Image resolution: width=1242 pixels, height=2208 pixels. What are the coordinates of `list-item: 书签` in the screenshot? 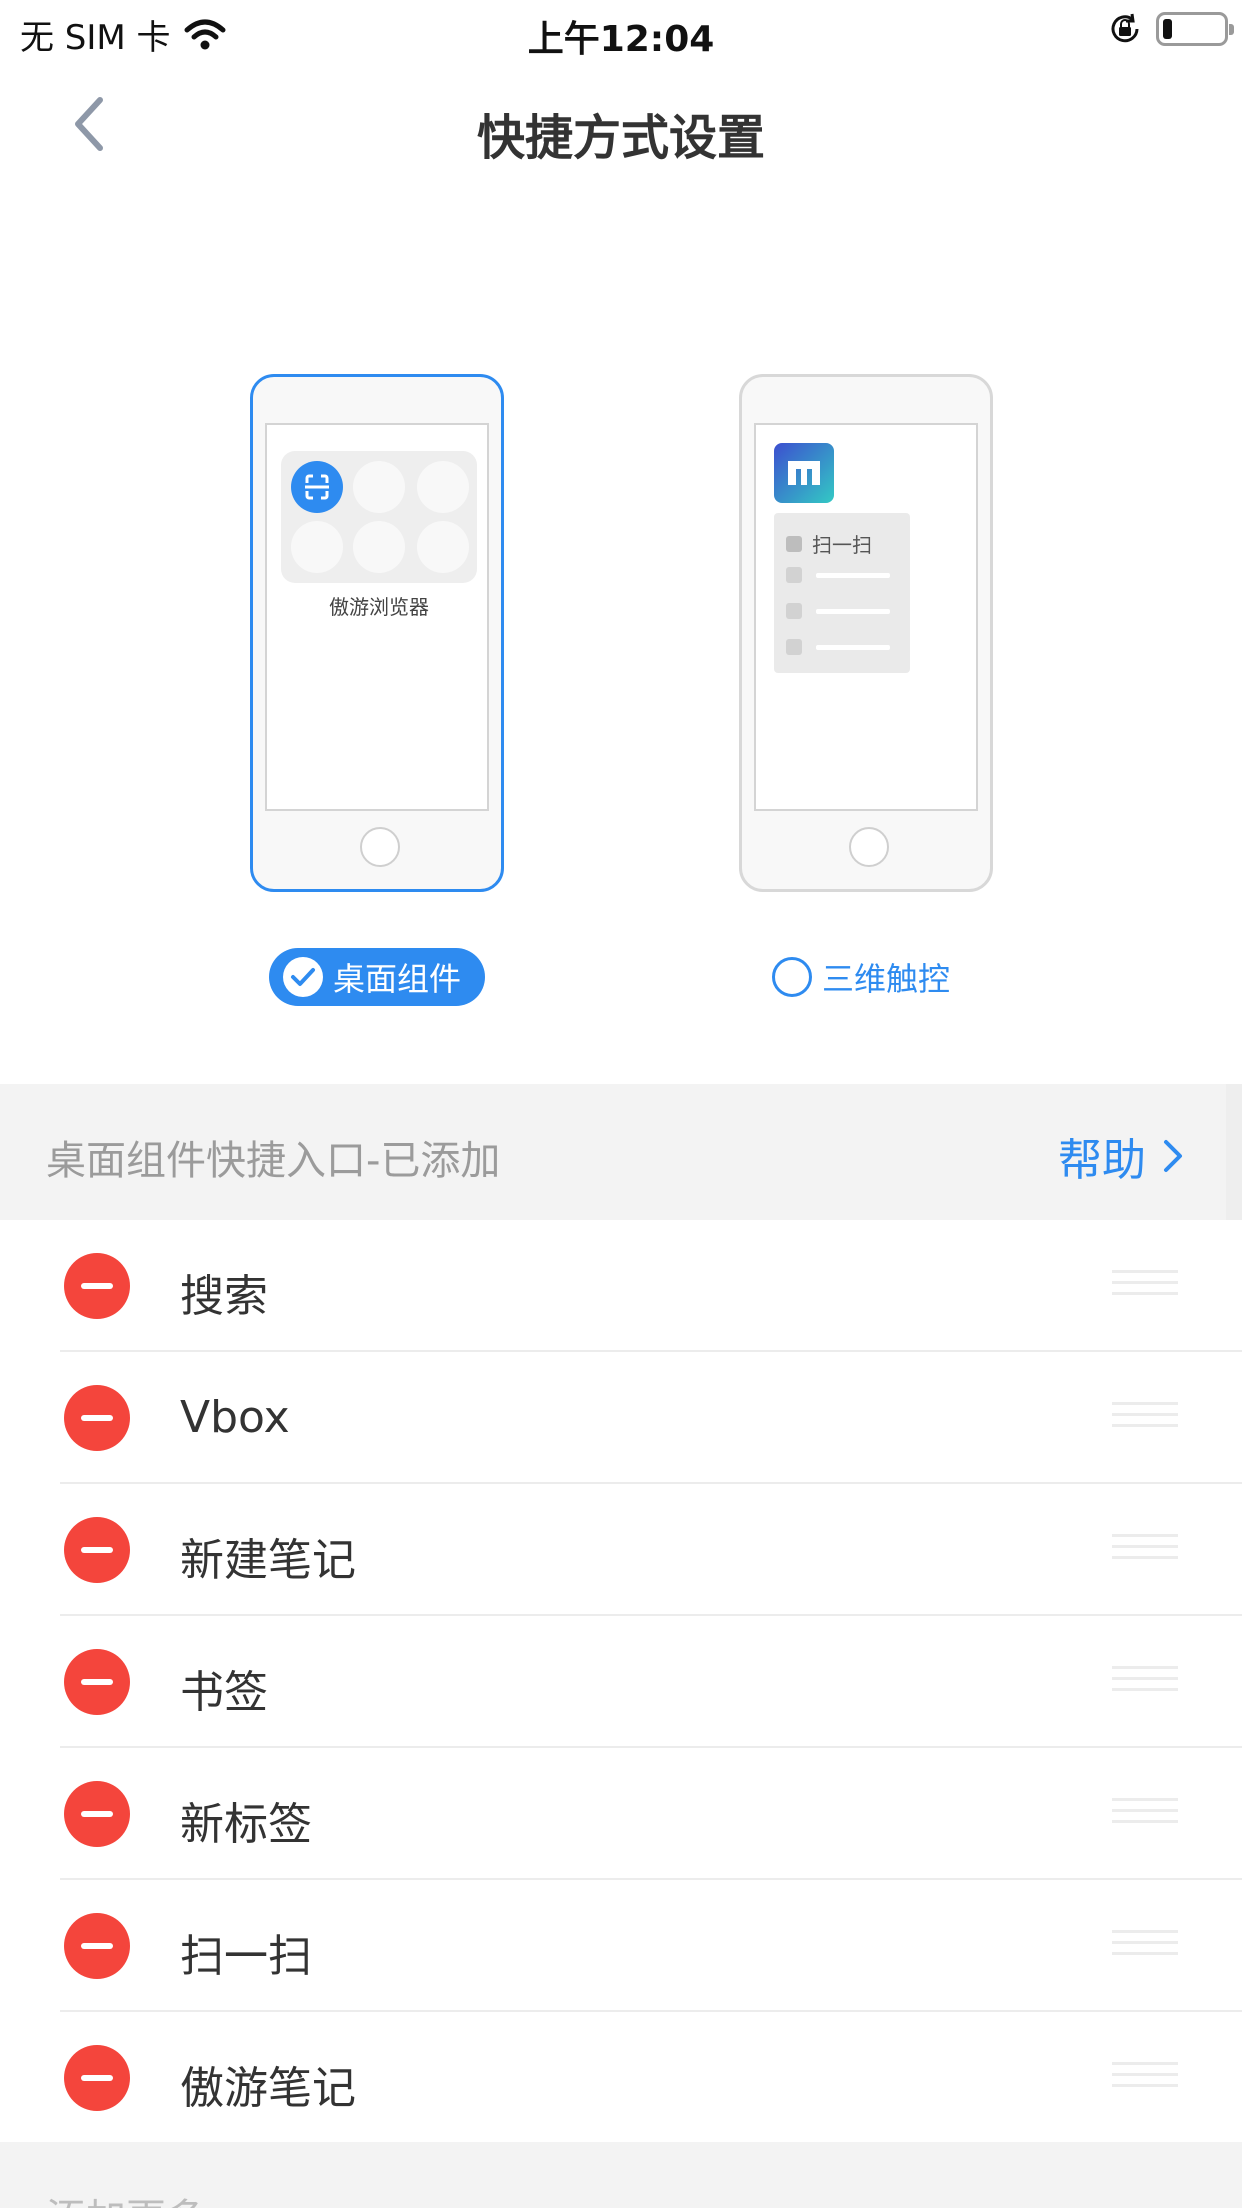 It's located at (621, 1682).